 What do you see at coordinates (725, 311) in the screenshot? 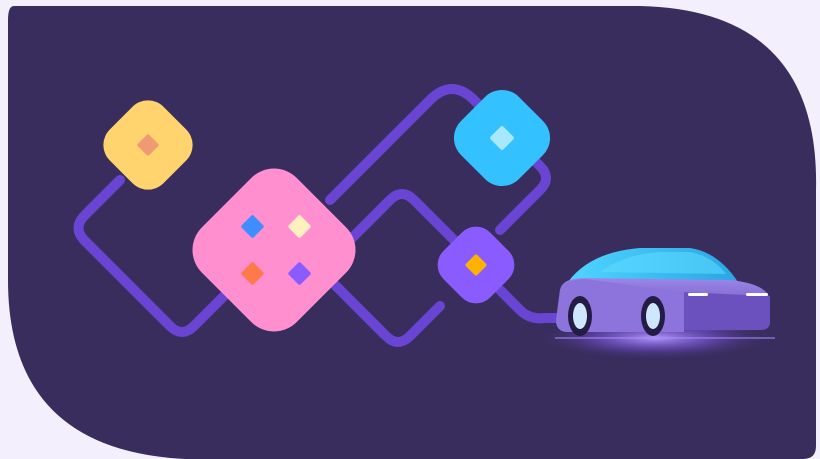
I see `car-side-panel` at bounding box center [725, 311].